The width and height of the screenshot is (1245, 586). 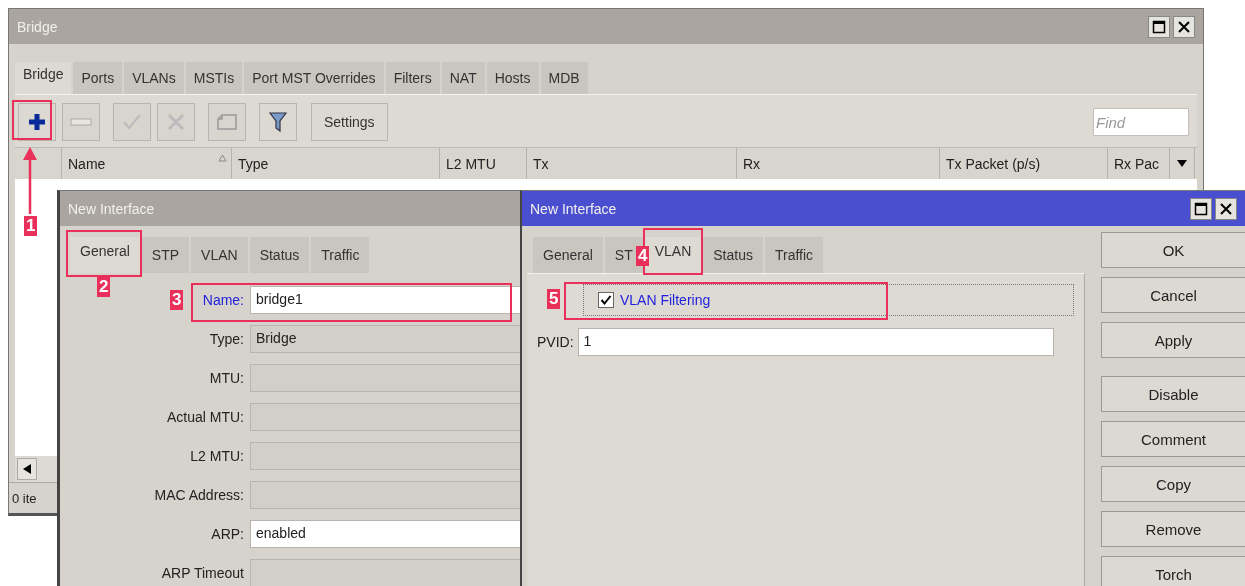 I want to click on cross-icon, so click(x=176, y=122).